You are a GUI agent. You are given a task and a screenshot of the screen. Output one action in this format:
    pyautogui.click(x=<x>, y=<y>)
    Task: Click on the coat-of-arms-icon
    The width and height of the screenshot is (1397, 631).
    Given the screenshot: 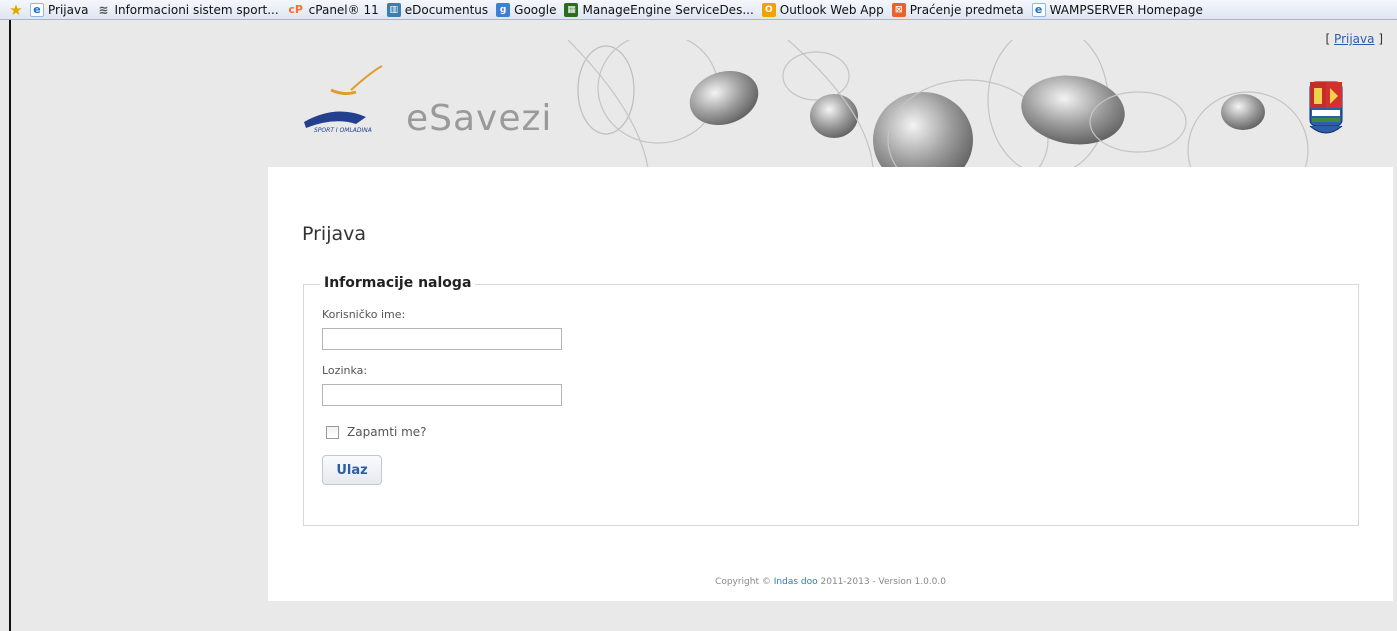 What is the action you would take?
    pyautogui.click(x=1326, y=113)
    